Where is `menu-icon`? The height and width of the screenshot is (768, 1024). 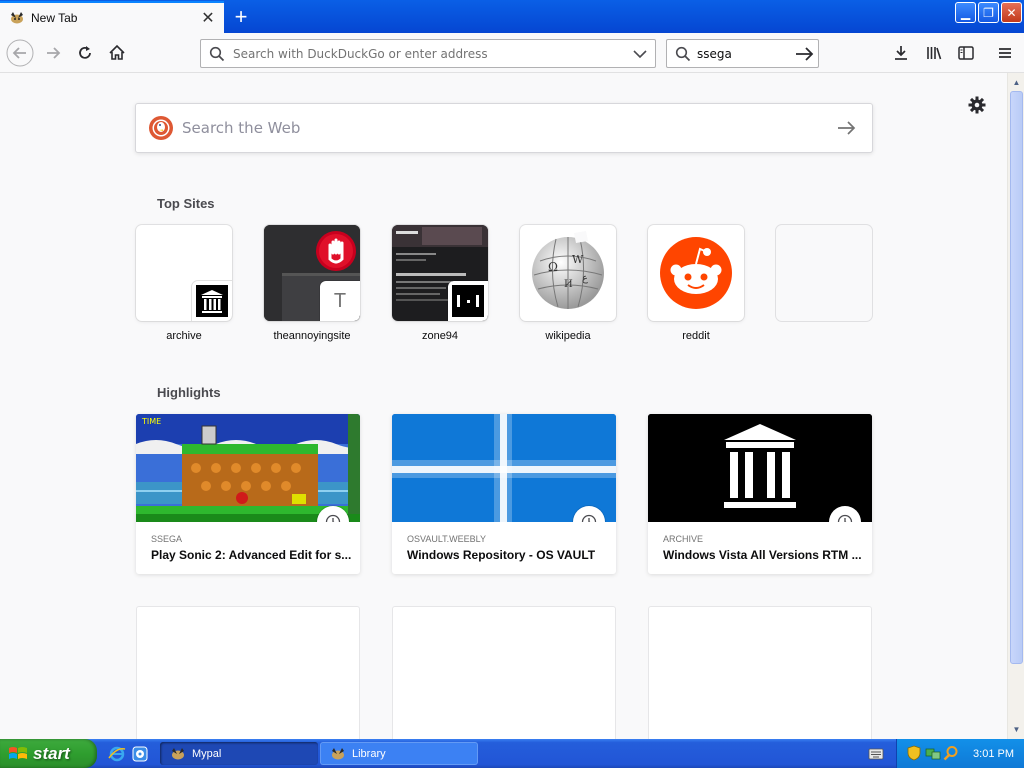 menu-icon is located at coordinates (1005, 53).